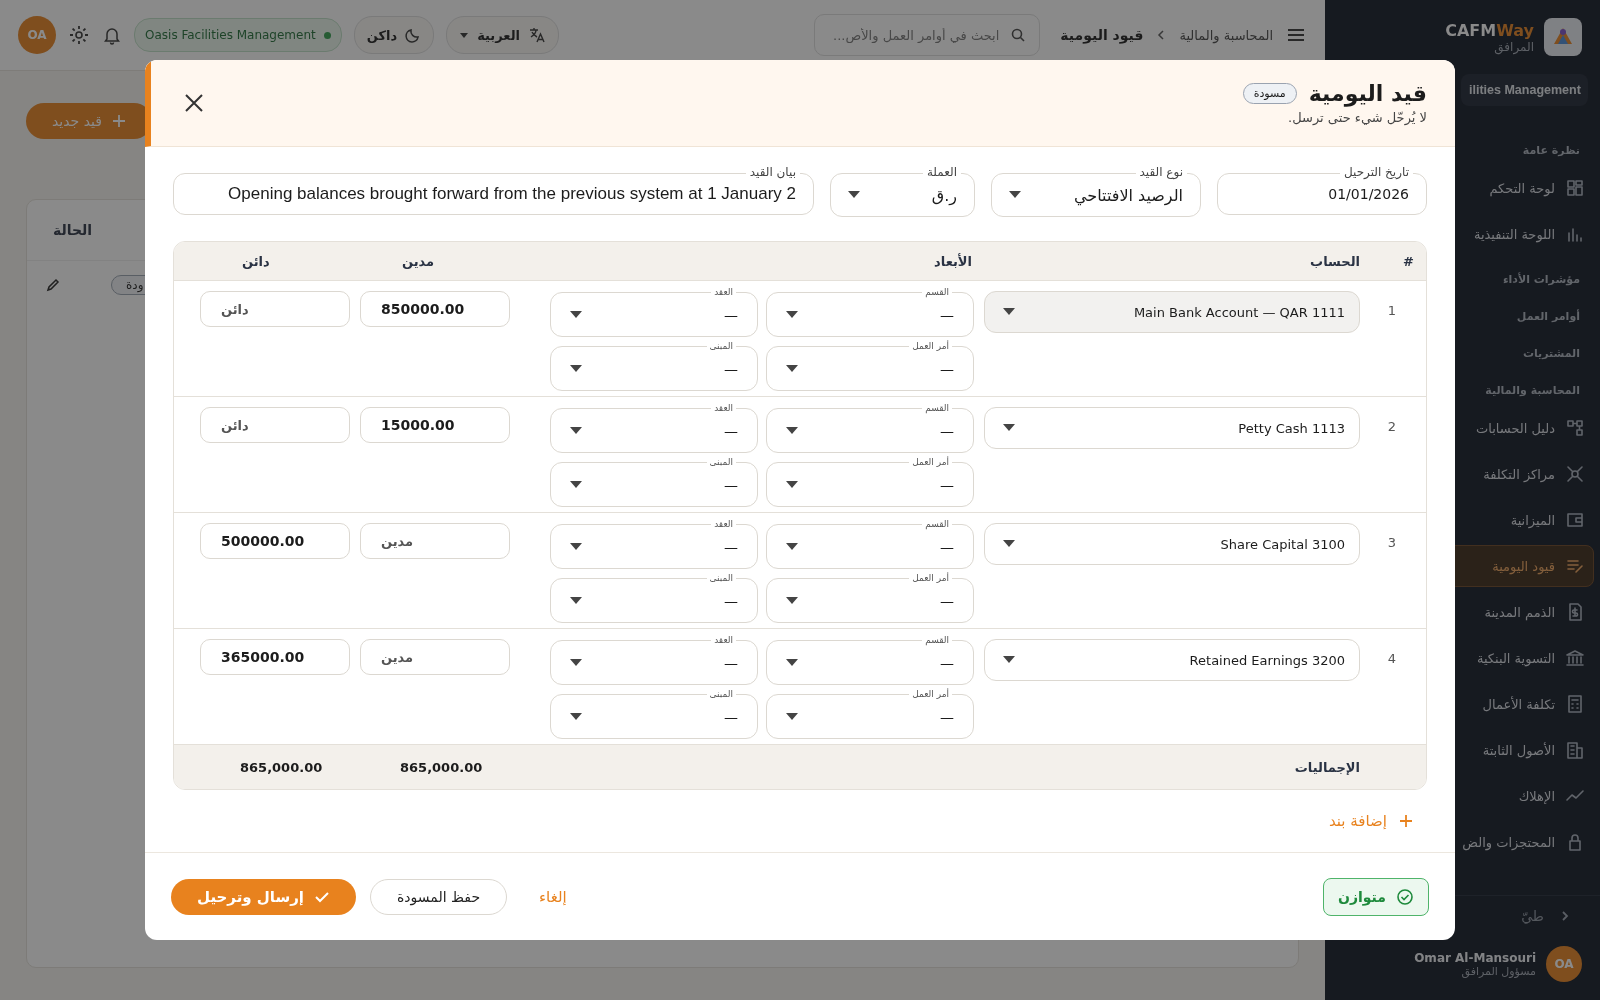 The height and width of the screenshot is (1000, 1600). Describe the element at coordinates (1392, 310) in the screenshot. I see `line-number: 1` at that location.